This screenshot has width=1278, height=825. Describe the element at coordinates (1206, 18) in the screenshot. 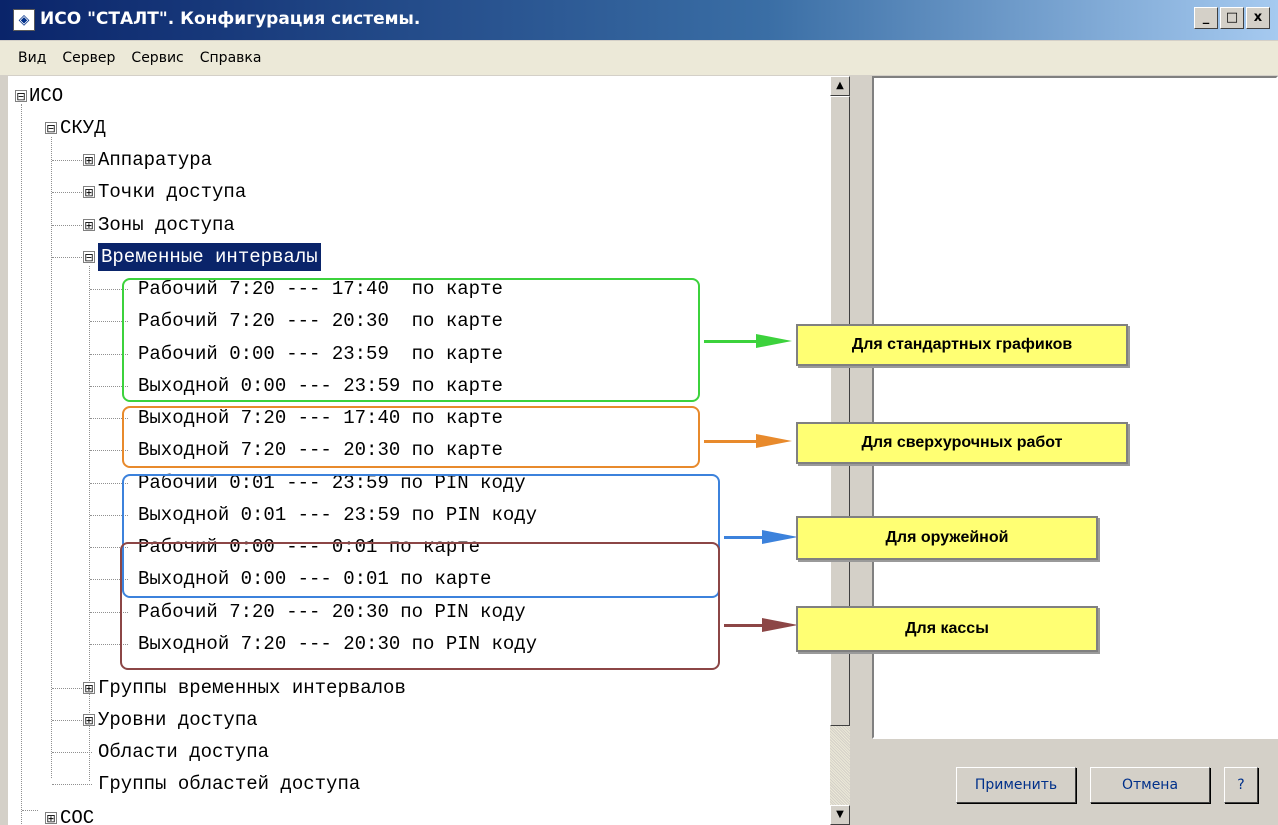

I see `minimize-button: _` at that location.